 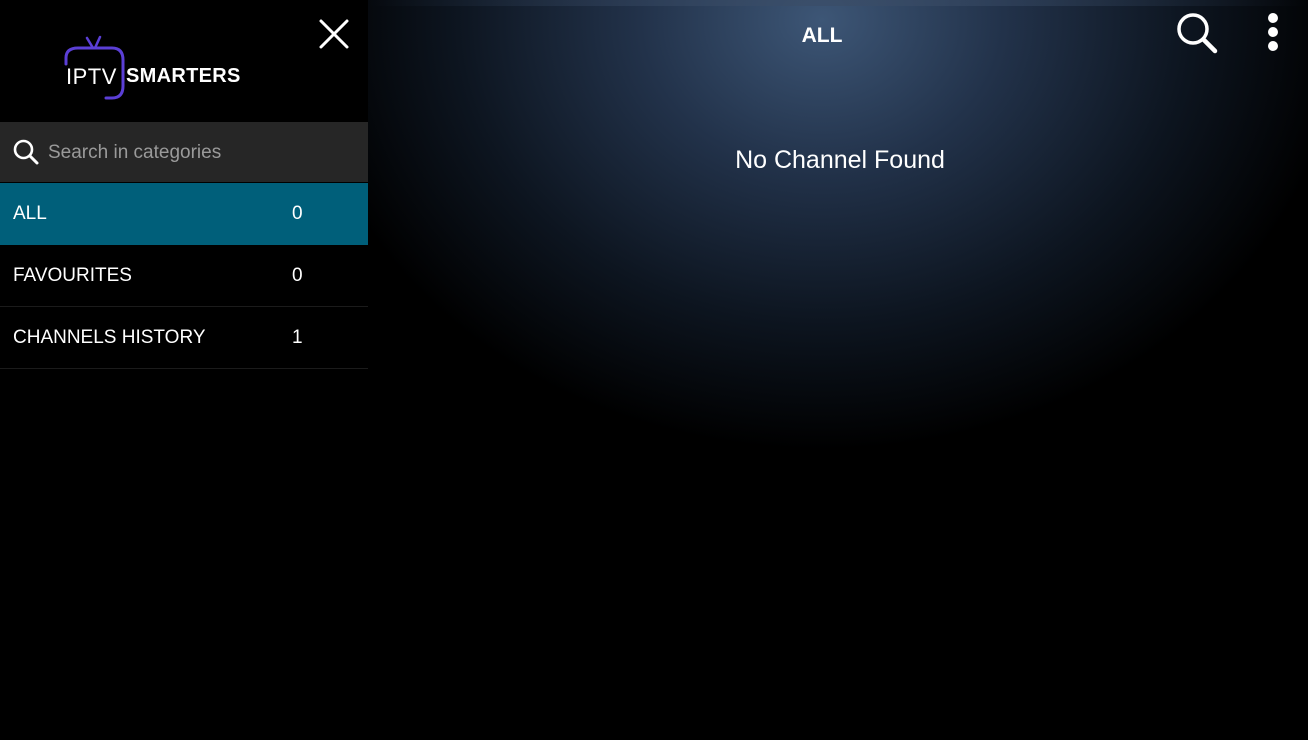 I want to click on more-options-button, so click(x=1273, y=32).